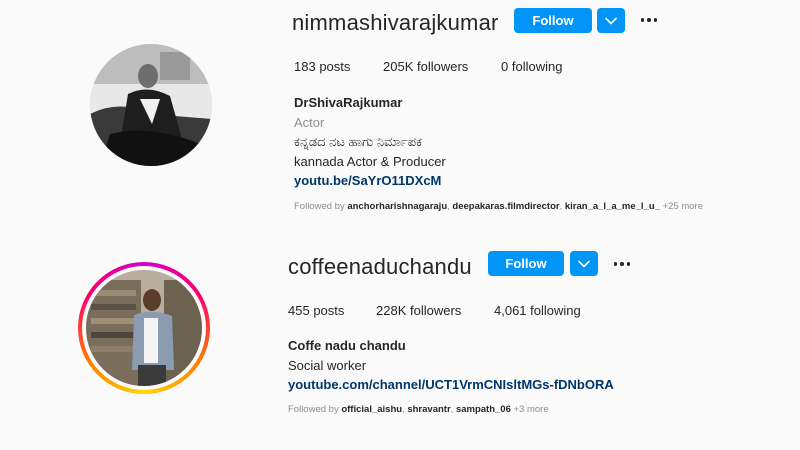 This screenshot has width=800, height=450. Describe the element at coordinates (329, 310) in the screenshot. I see `posts-label: posts` at that location.